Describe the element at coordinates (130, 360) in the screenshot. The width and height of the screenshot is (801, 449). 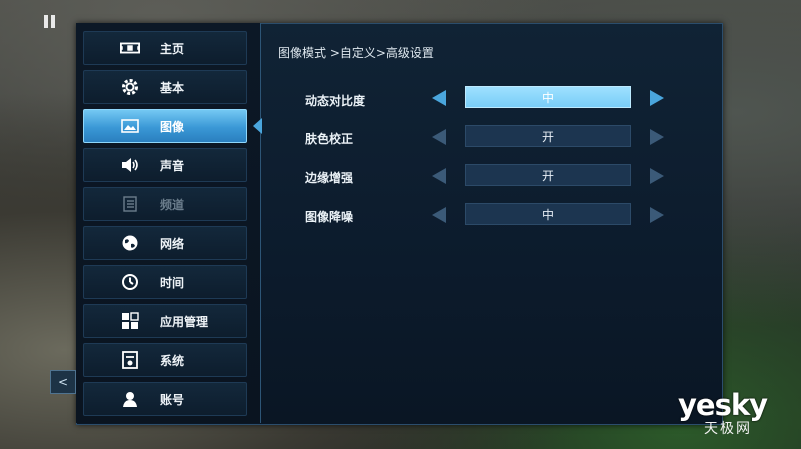
I see `system-icon` at that location.